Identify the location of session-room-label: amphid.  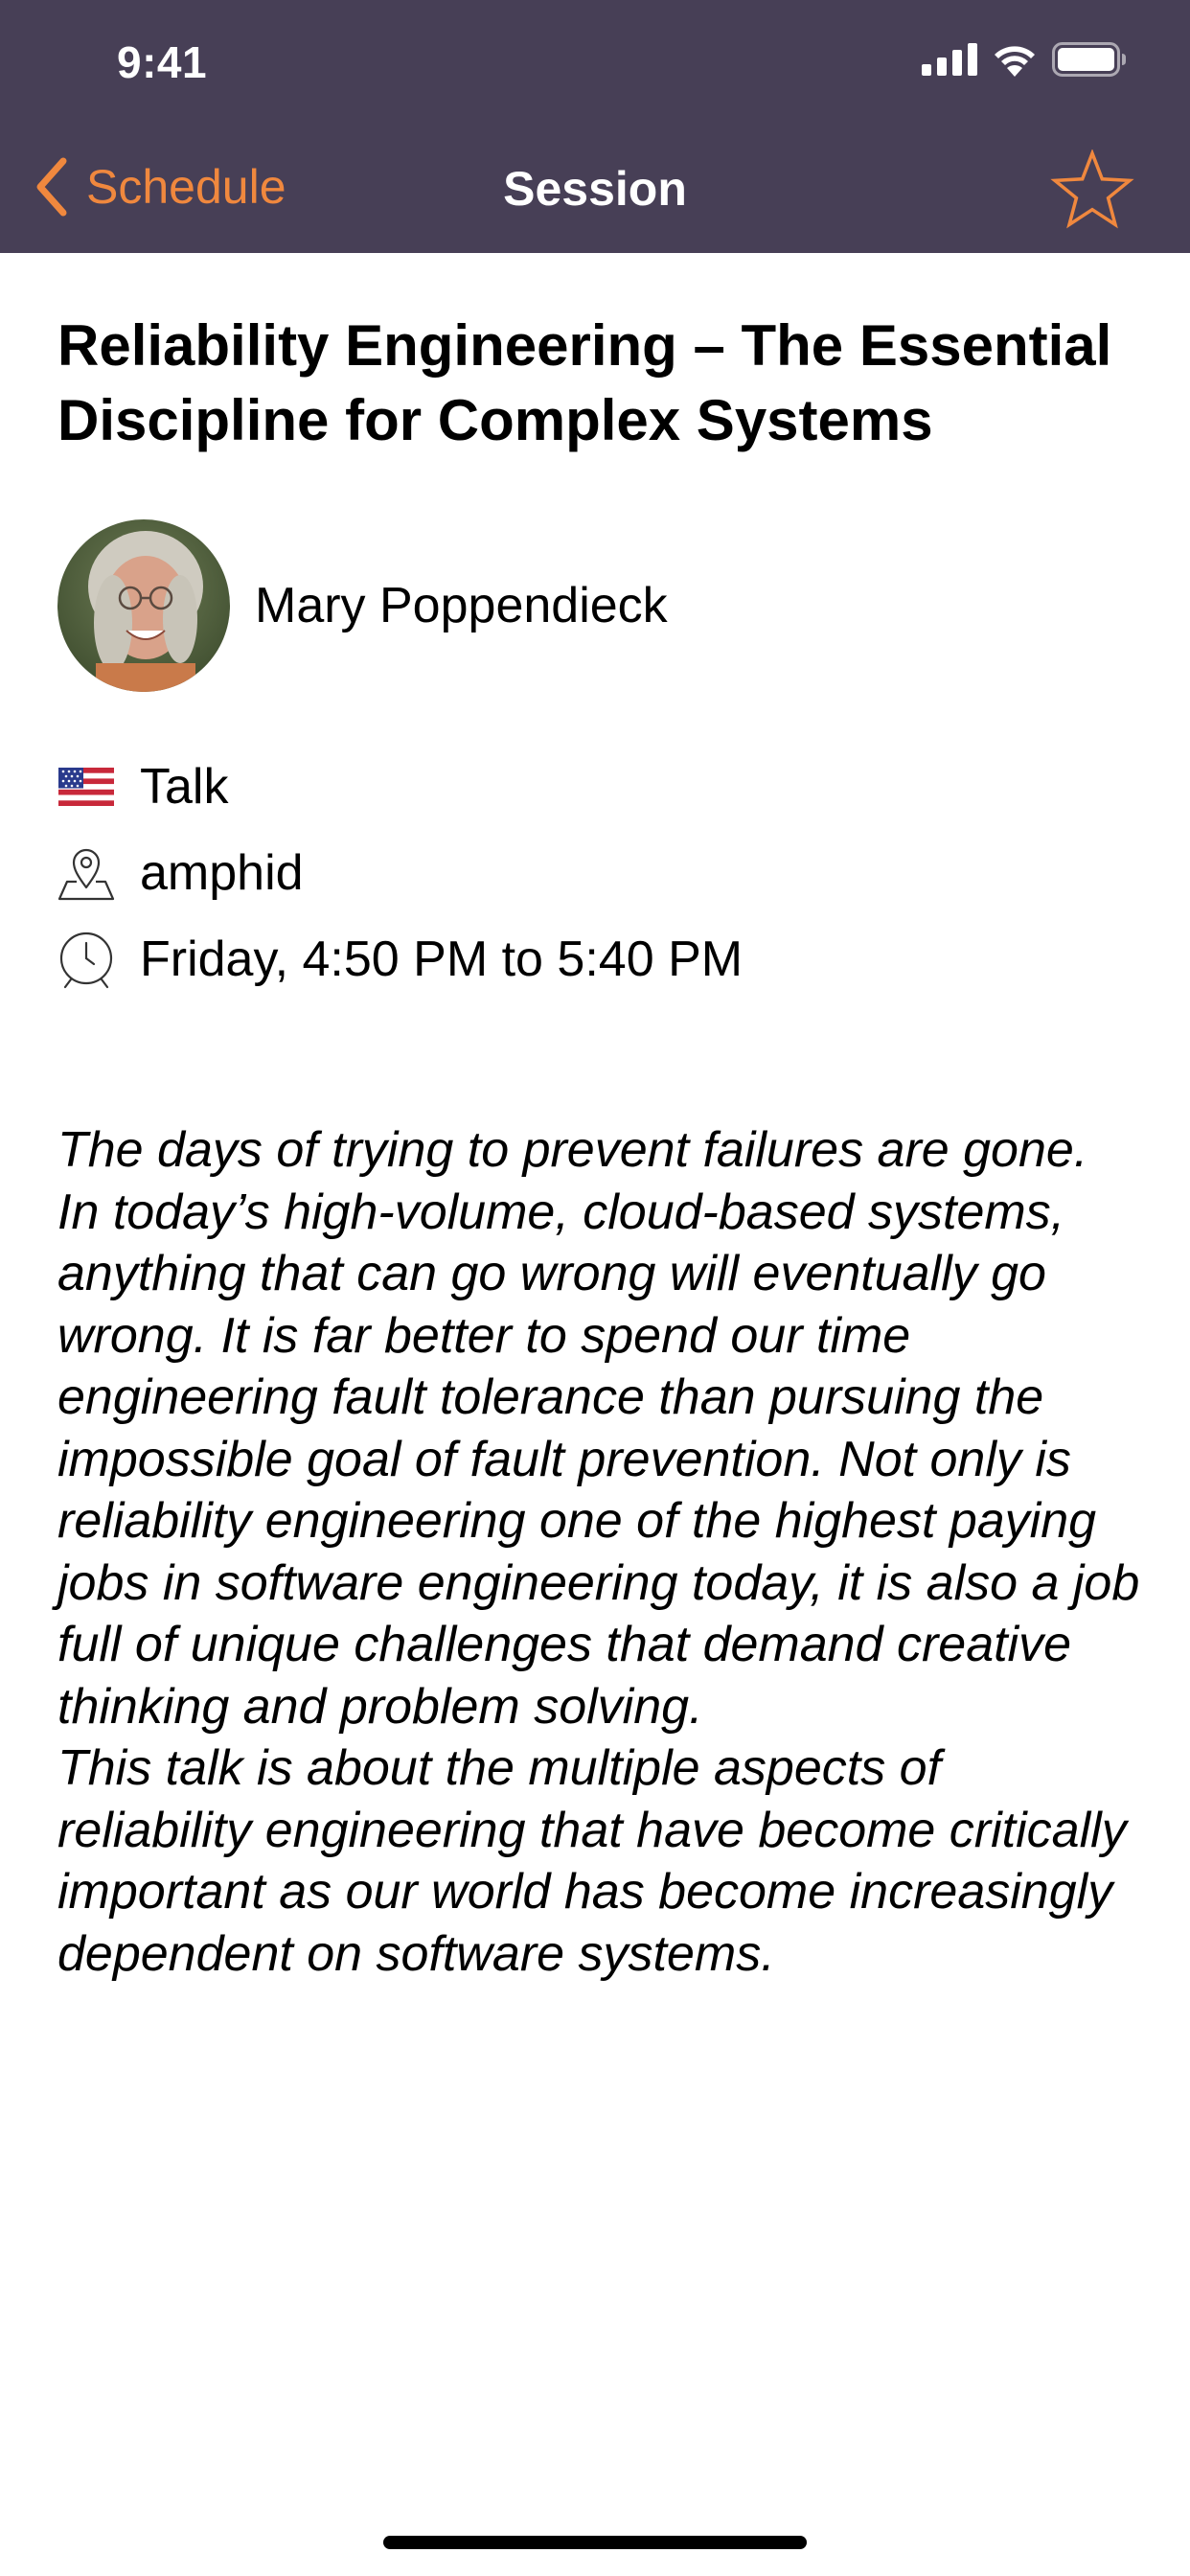
(222, 873).